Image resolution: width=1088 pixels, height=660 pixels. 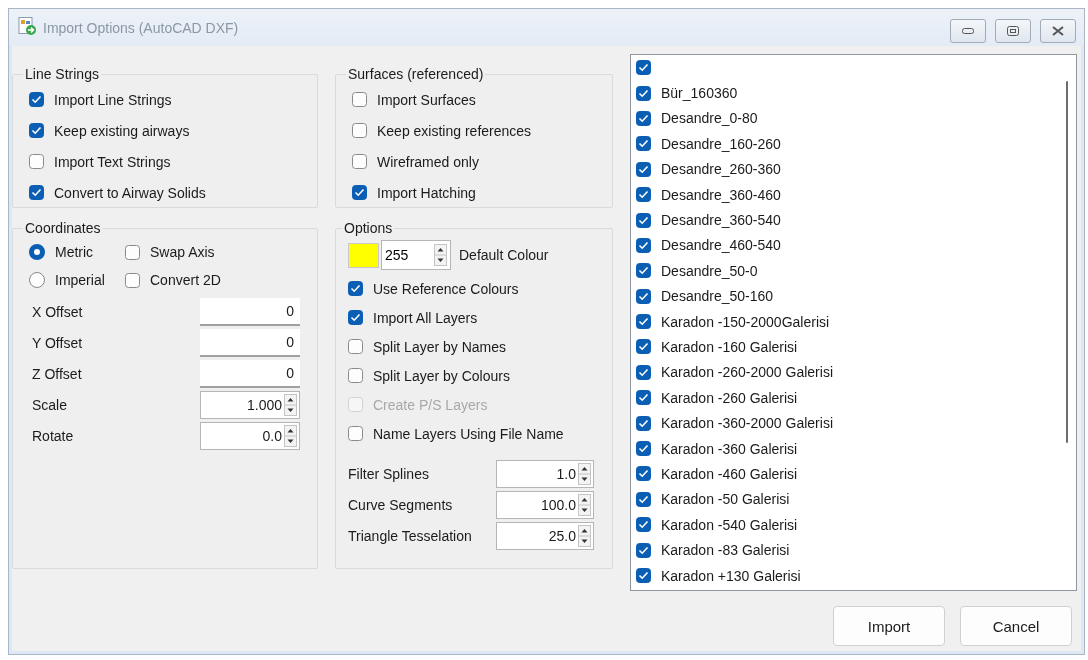 I want to click on close-button, so click(x=1058, y=30).